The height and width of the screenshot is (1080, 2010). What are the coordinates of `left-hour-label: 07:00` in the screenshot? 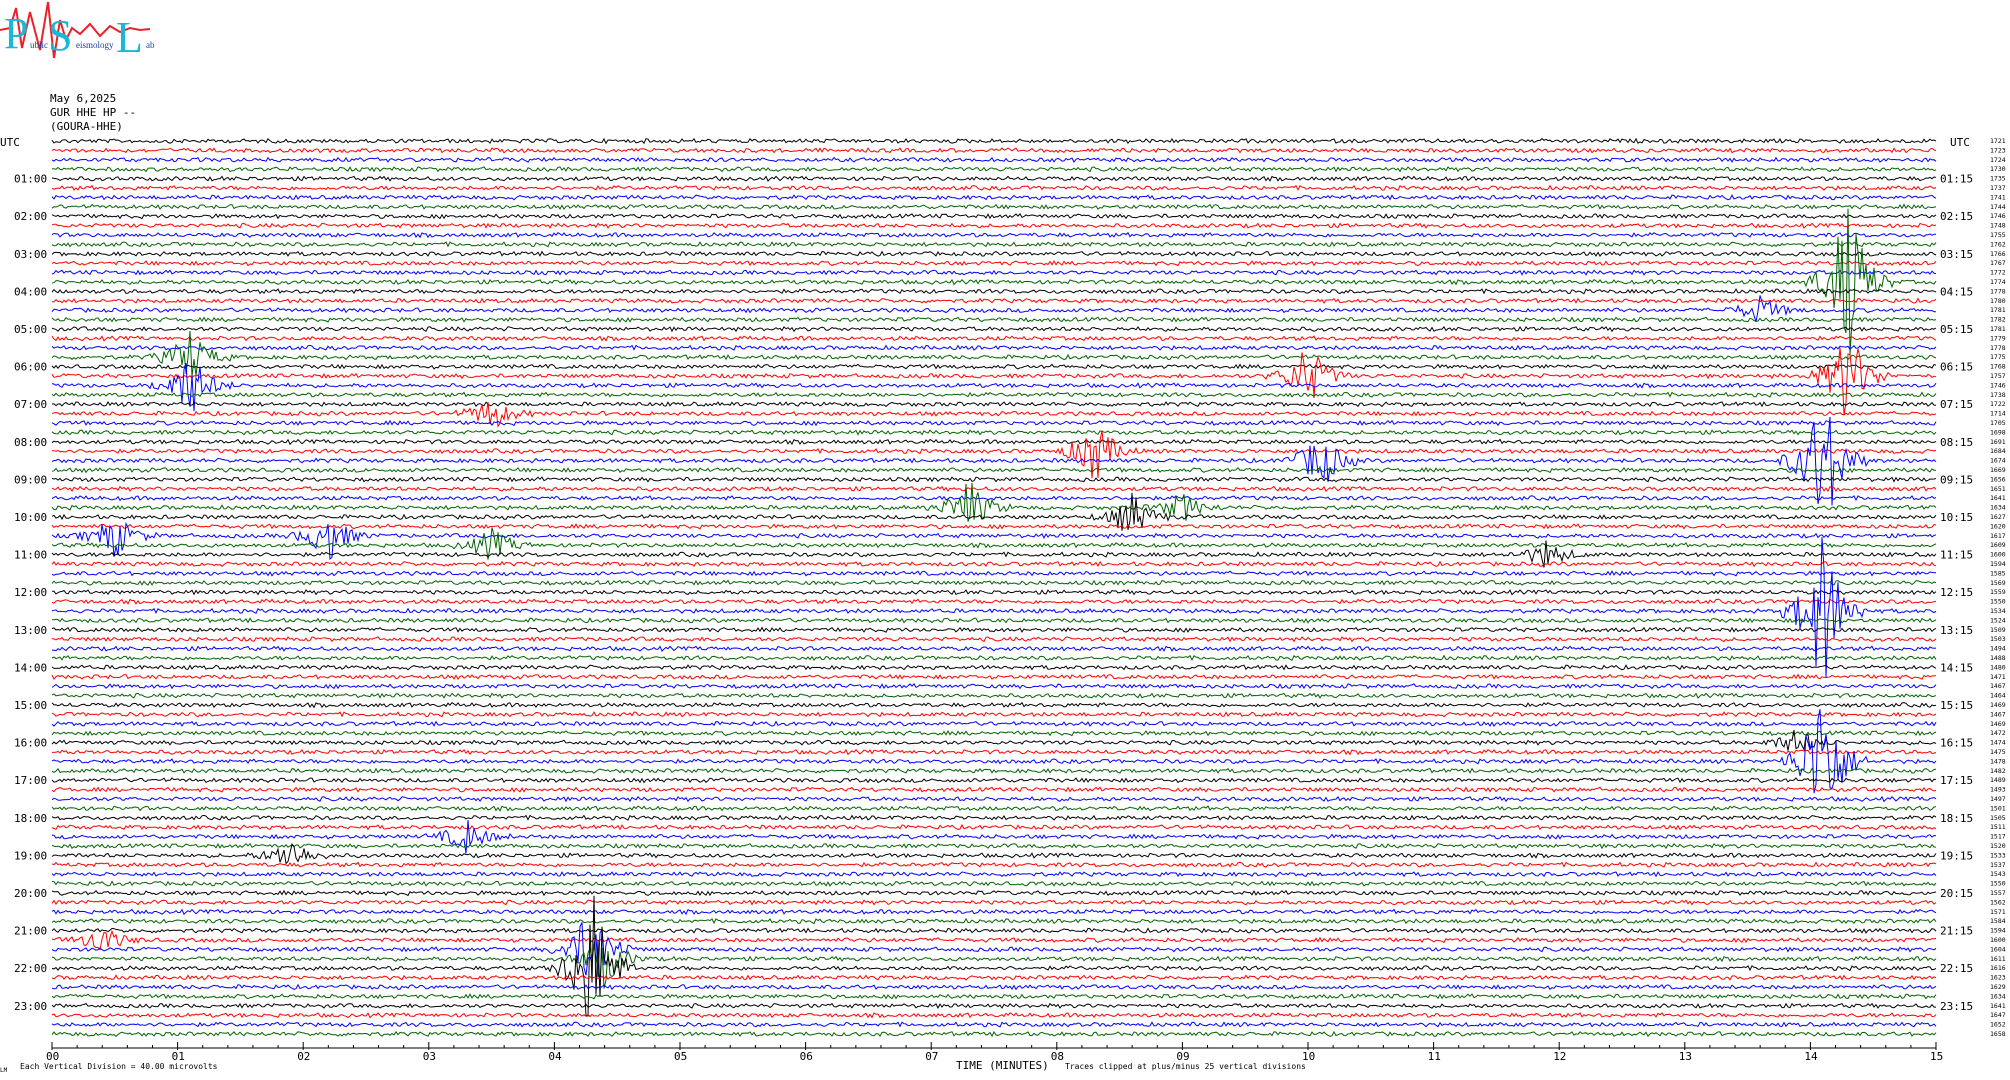 It's located at (30, 404).